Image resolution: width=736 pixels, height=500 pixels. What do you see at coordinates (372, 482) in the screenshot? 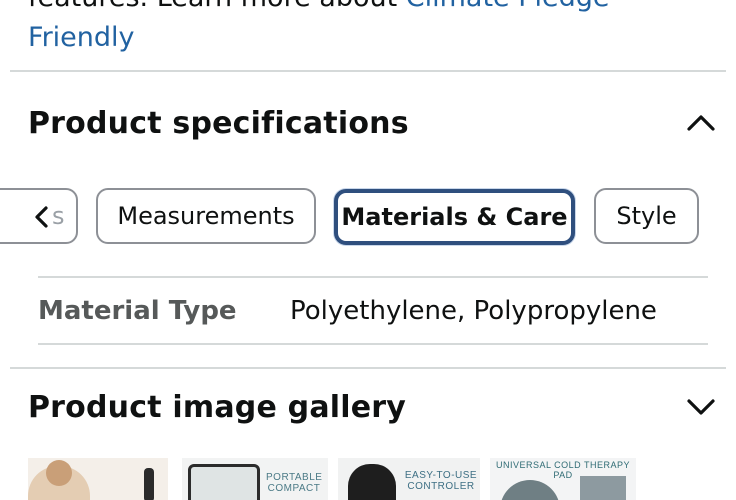
I see `cooler-image` at bounding box center [372, 482].